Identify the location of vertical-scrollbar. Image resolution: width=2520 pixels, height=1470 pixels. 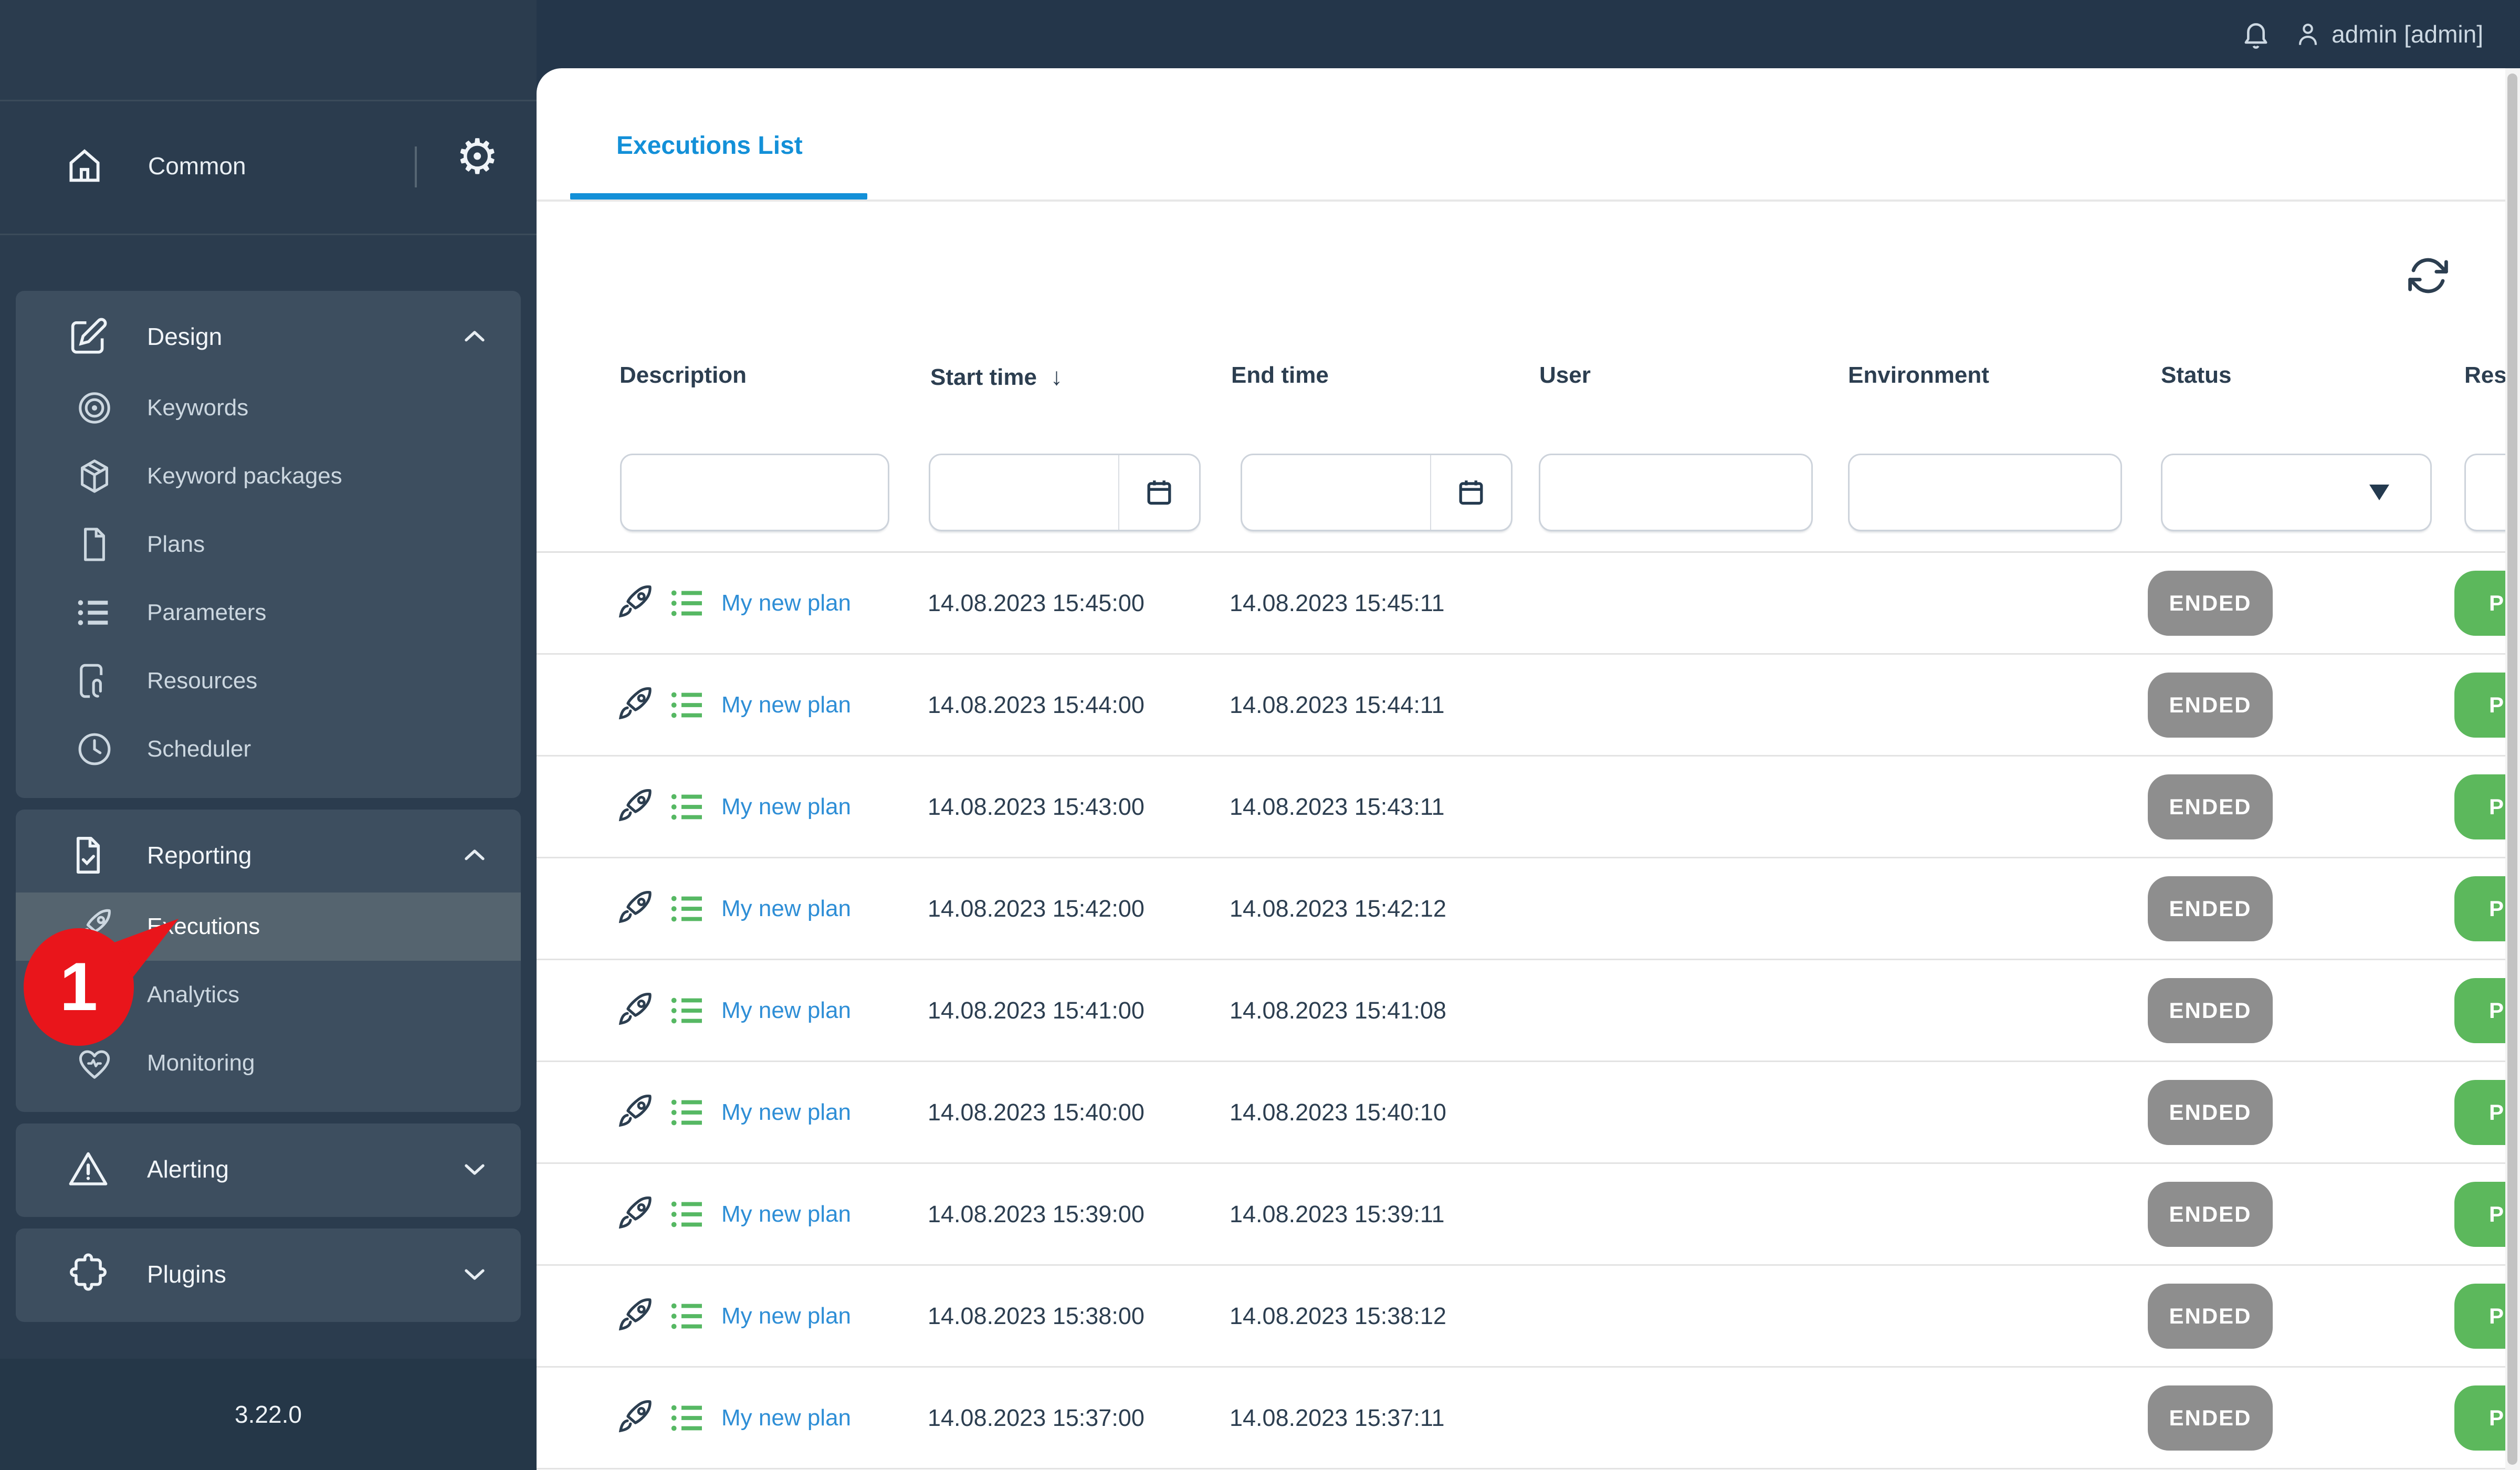
(2512, 769).